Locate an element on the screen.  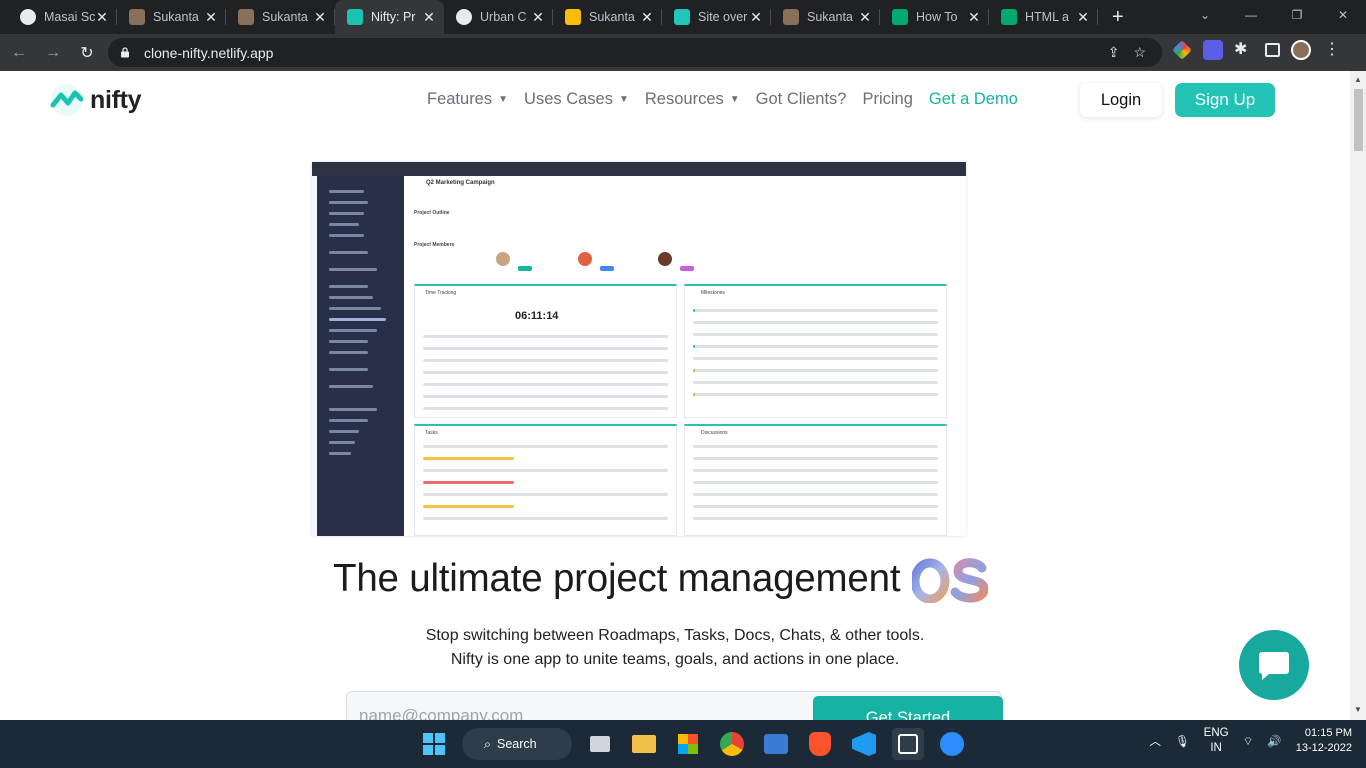
nifty-logo-icon is located at coordinates (67, 100).